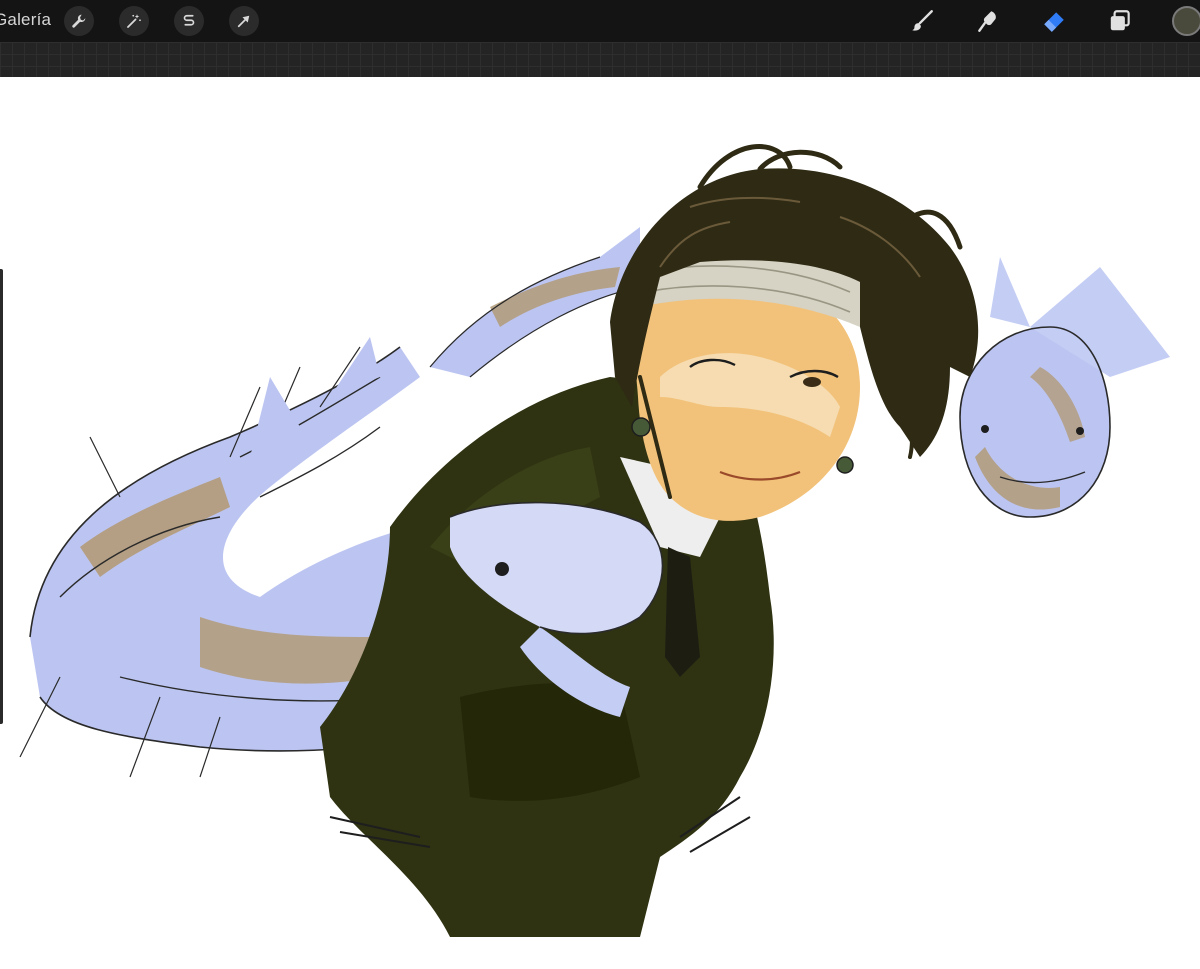  Describe the element at coordinates (1186, 21) in the screenshot. I see `color-picker-swatch` at that location.